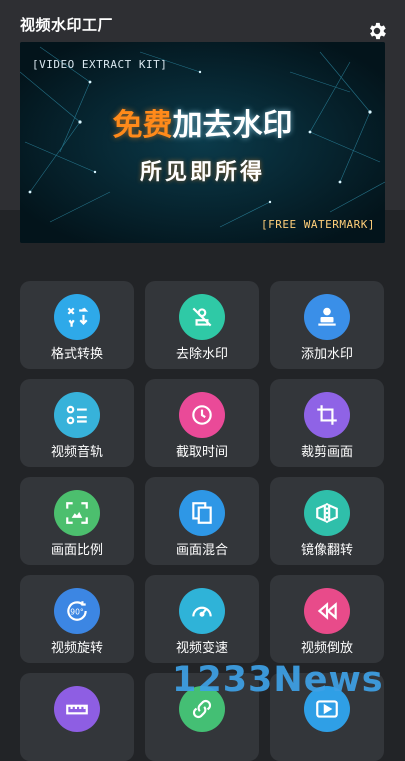  What do you see at coordinates (326, 648) in the screenshot?
I see `tool-label: 视频倒放` at bounding box center [326, 648].